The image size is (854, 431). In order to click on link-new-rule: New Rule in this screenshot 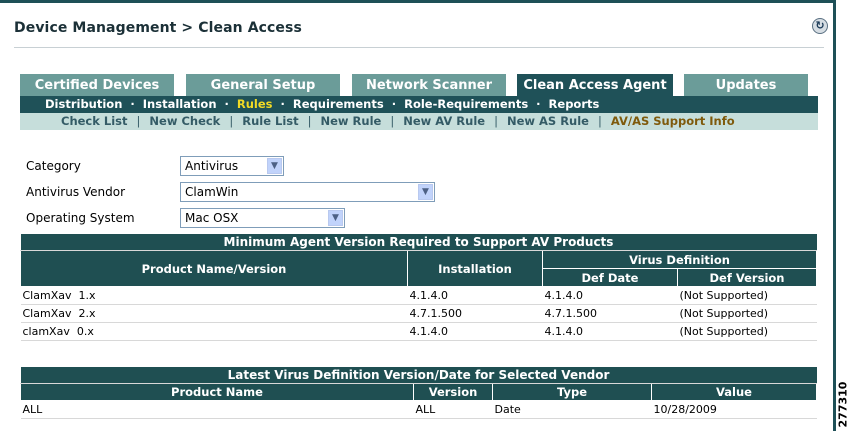, I will do `click(351, 121)`.